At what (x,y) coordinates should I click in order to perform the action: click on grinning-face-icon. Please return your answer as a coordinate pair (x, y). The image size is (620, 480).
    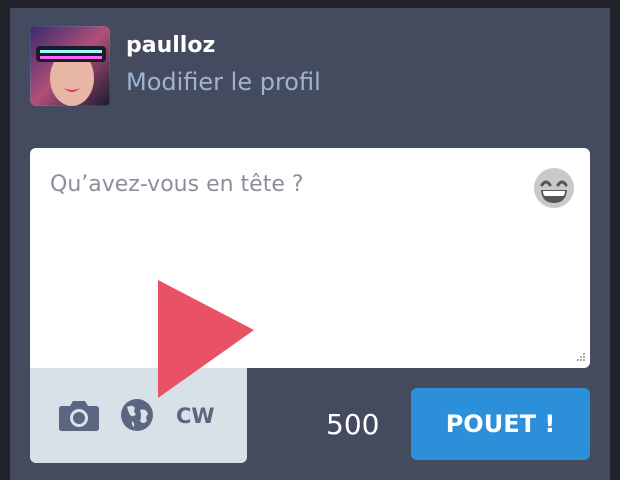
    Looking at the image, I should click on (554, 188).